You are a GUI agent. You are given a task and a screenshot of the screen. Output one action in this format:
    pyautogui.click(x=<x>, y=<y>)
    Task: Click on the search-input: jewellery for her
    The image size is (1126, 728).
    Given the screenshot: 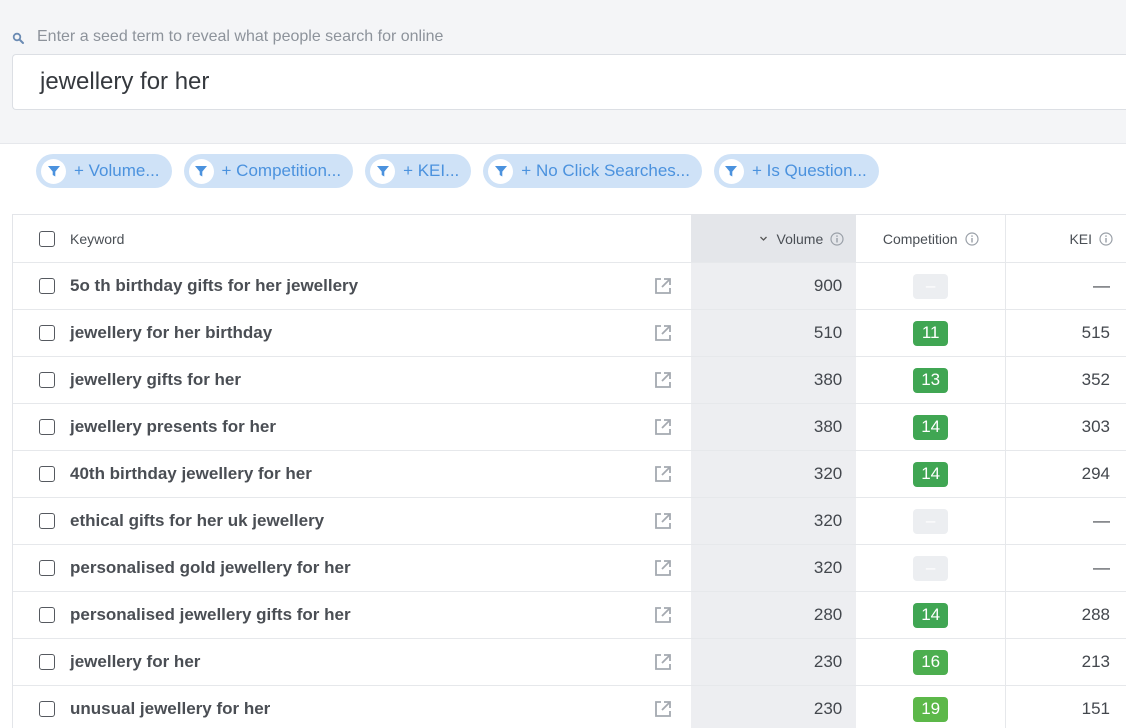 What is the action you would take?
    pyautogui.click(x=569, y=82)
    